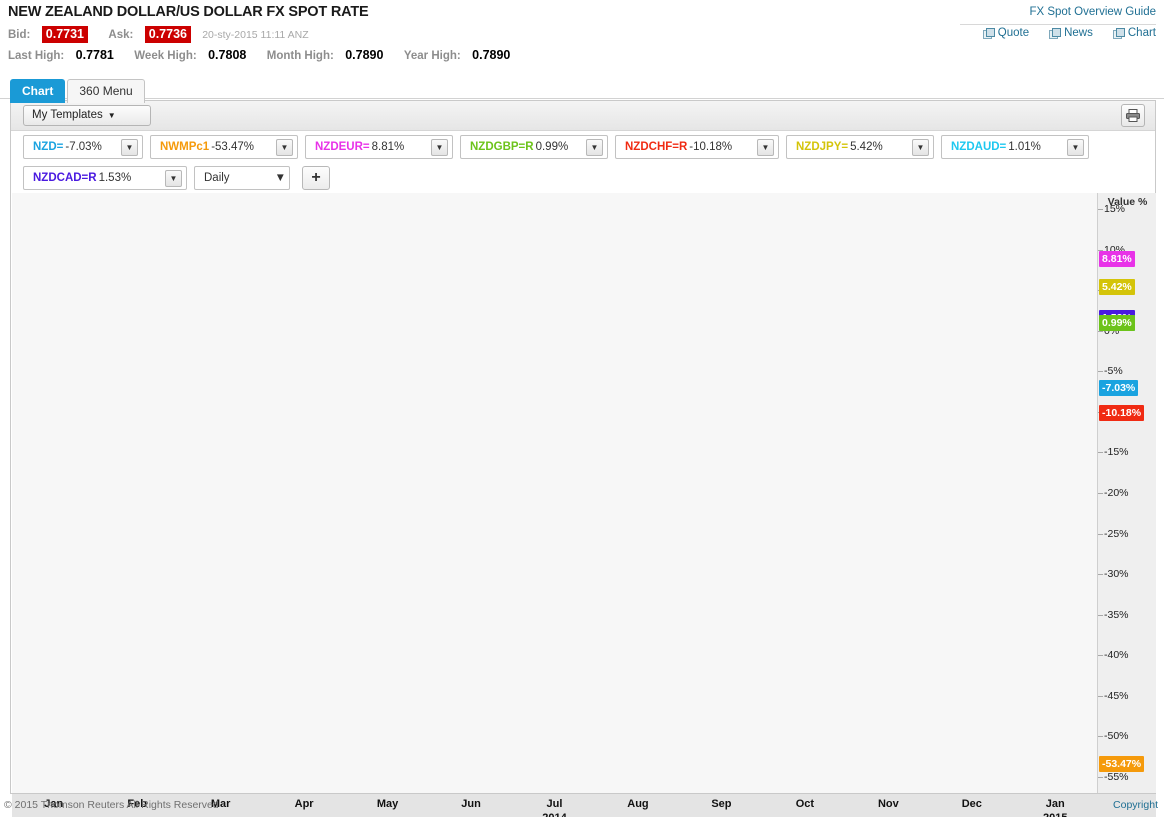 Image resolution: width=1164 pixels, height=817 pixels. I want to click on month-high-label: Month High:, so click(300, 56).